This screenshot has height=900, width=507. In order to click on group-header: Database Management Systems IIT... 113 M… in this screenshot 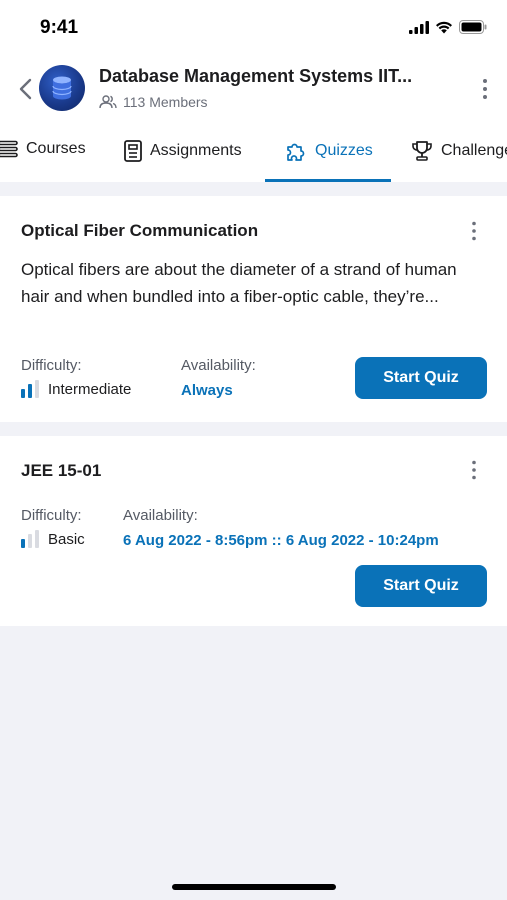, I will do `click(253, 90)`.